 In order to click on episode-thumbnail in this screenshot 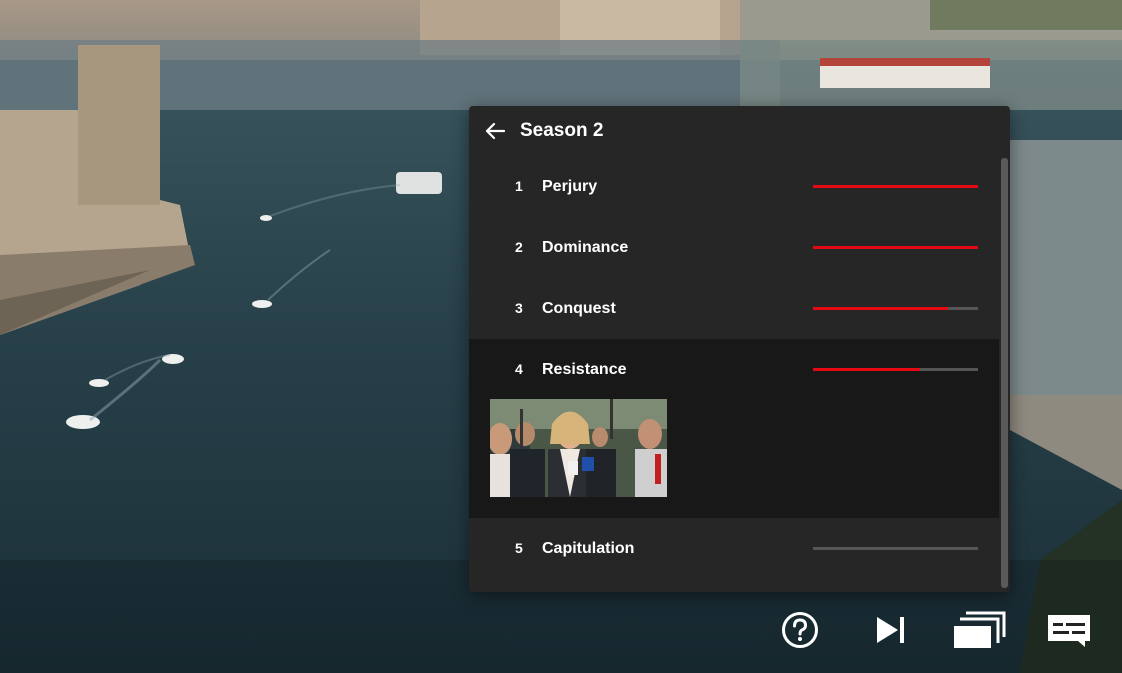, I will do `click(578, 448)`.